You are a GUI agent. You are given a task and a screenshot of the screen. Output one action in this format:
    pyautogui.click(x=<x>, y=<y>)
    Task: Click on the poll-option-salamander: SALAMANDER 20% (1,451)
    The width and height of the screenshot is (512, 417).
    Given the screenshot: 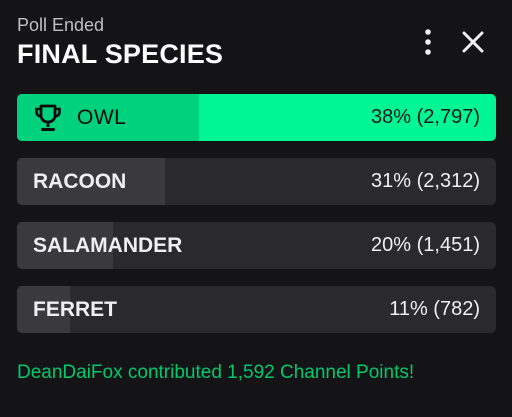 What is the action you would take?
    pyautogui.click(x=256, y=245)
    